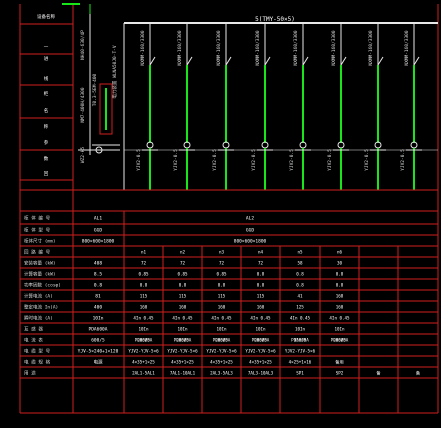 The image size is (441, 428). Describe the element at coordinates (183, 373) in the screenshot. I see `circuit-cell: 7AL1-10AL1` at that location.